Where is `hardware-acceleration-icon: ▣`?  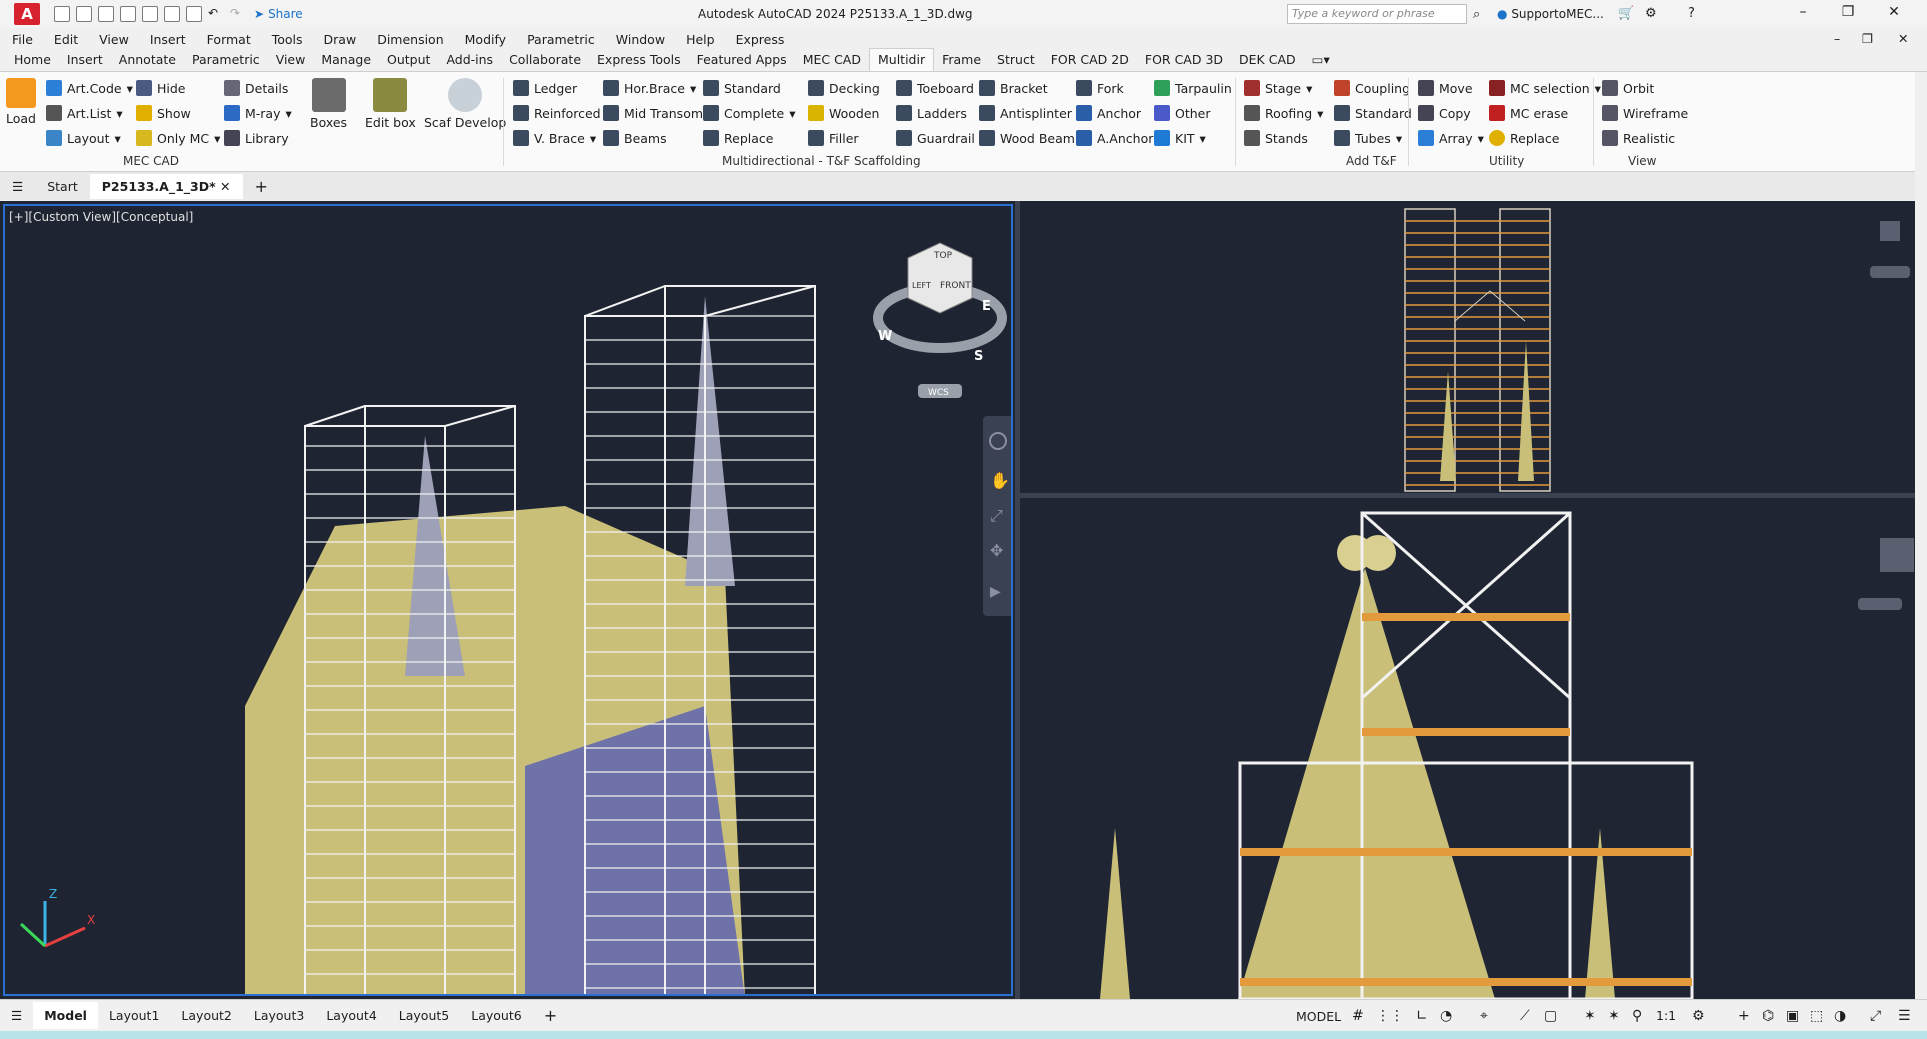 hardware-acceleration-icon: ▣ is located at coordinates (1792, 1016).